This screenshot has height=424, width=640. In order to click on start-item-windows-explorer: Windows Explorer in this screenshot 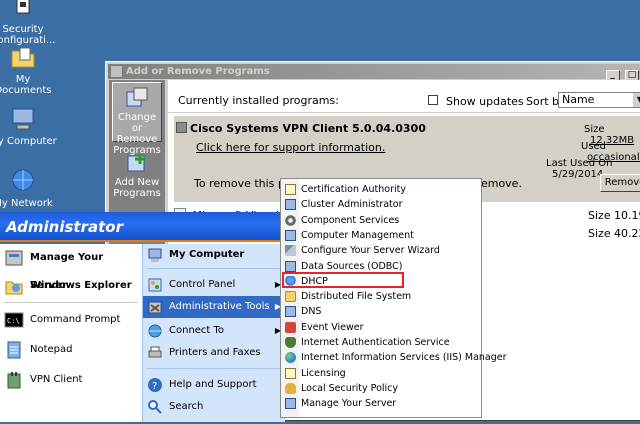, I will do `click(71, 286)`.